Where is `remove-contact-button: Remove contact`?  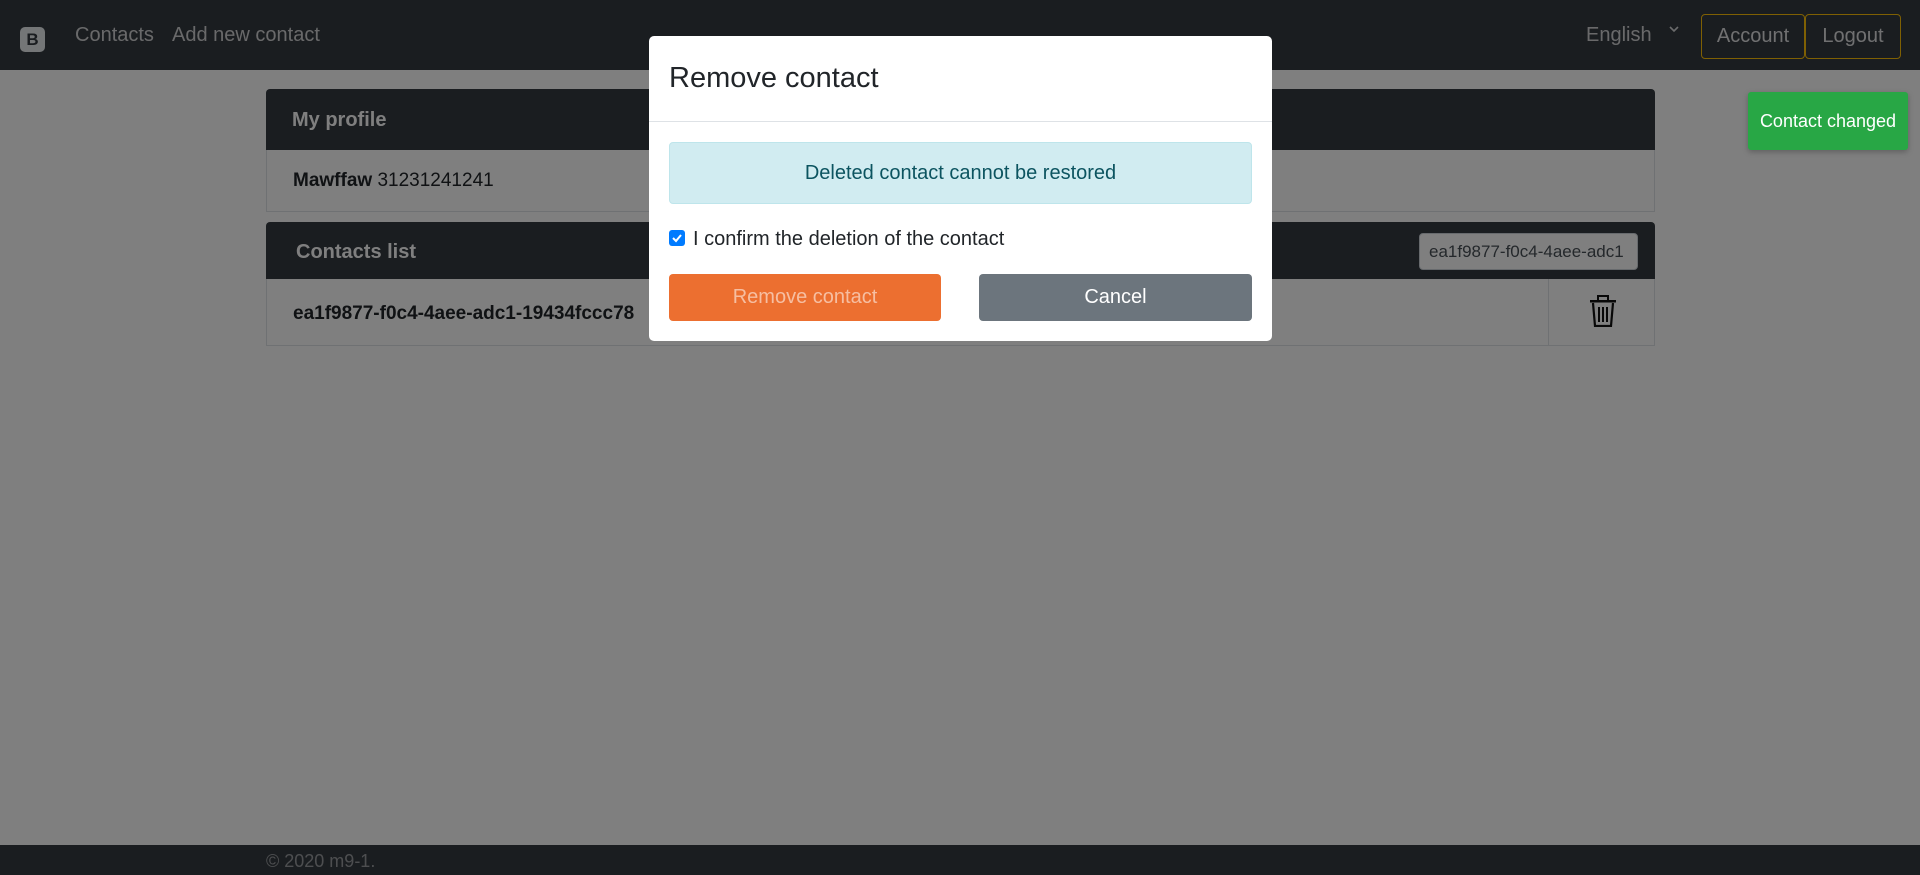
remove-contact-button: Remove contact is located at coordinates (805, 297).